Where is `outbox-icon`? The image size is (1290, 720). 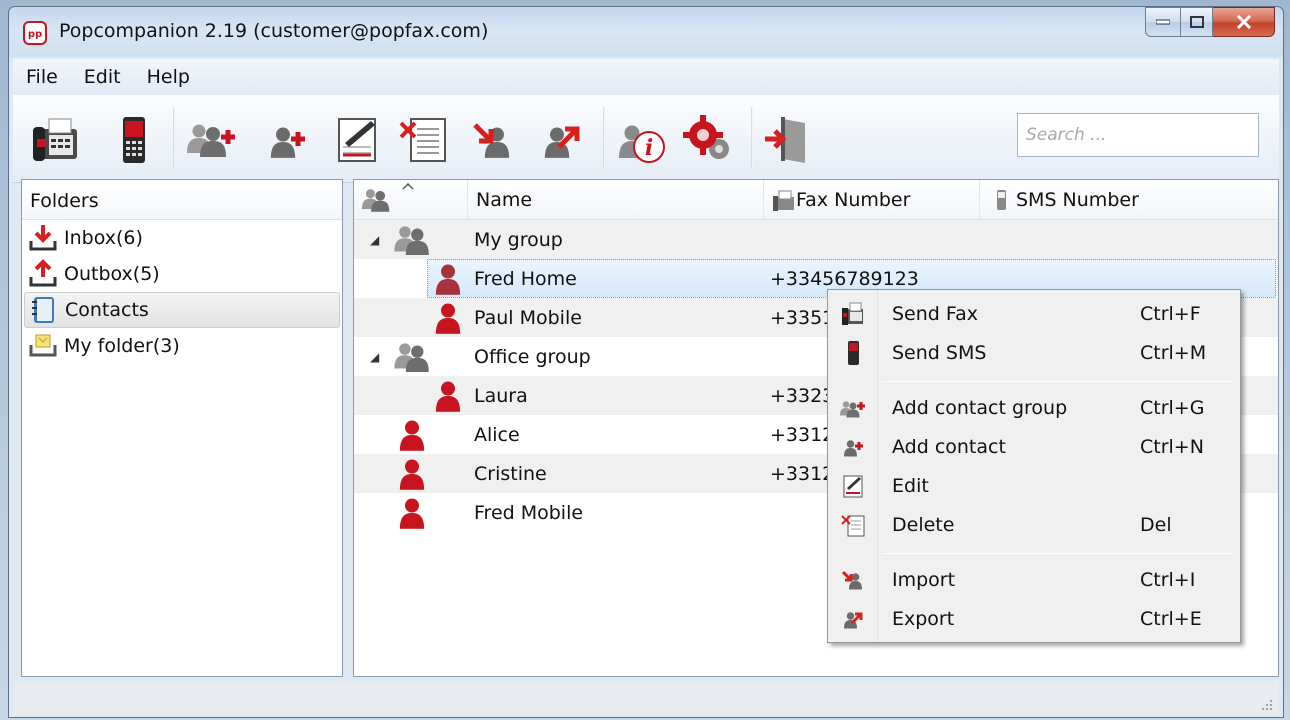 outbox-icon is located at coordinates (43, 273).